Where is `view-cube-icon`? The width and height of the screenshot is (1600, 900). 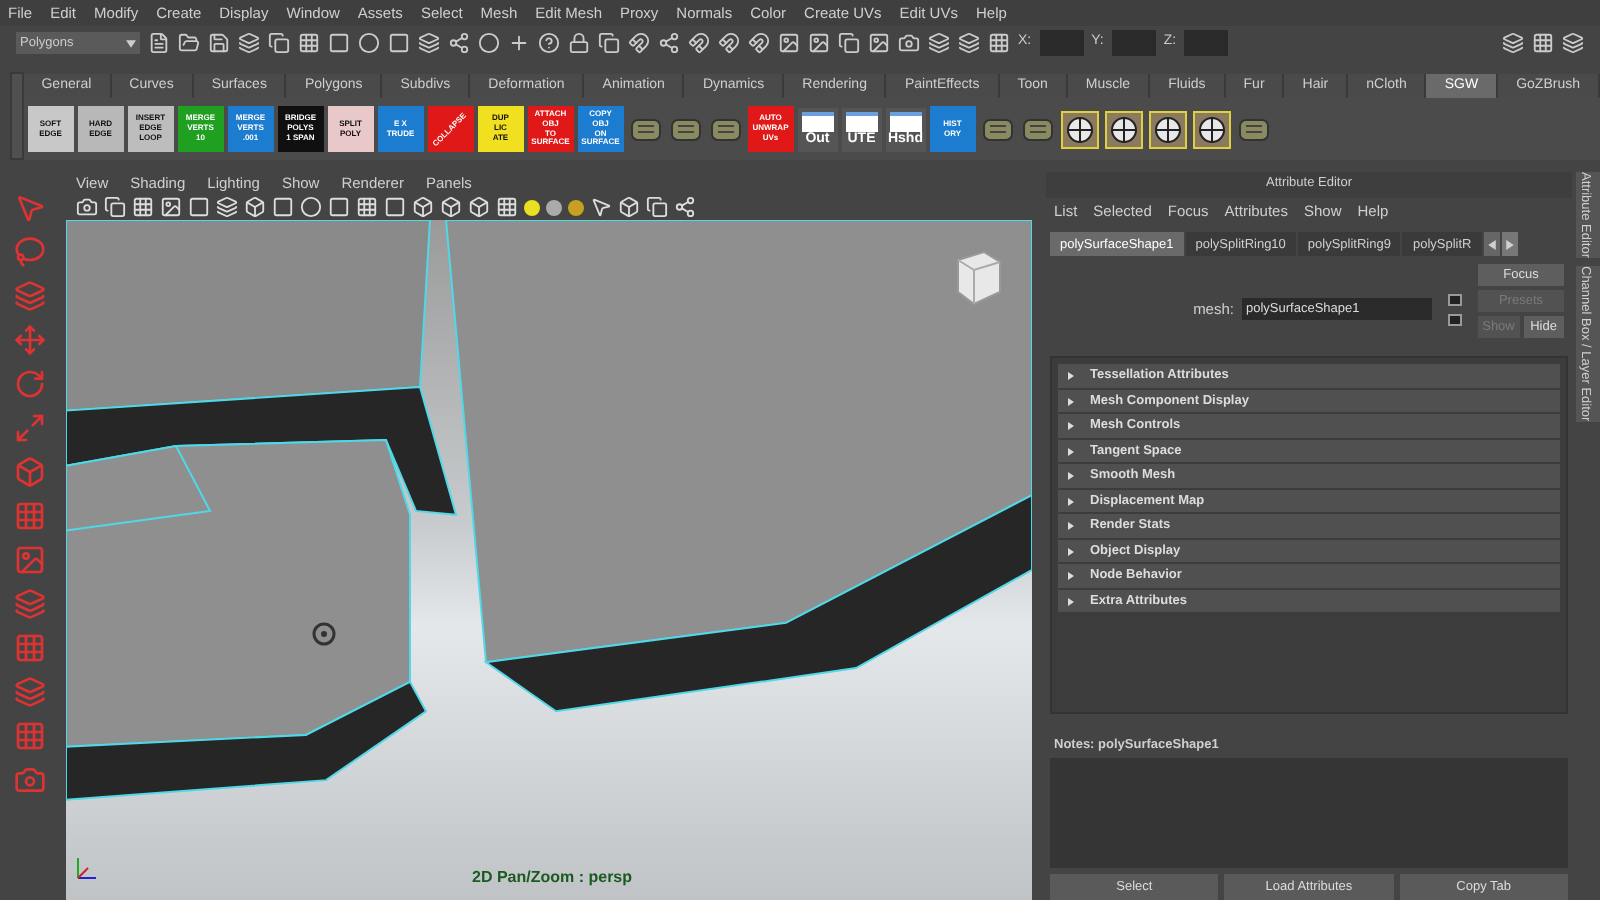
view-cube-icon is located at coordinates (978, 278).